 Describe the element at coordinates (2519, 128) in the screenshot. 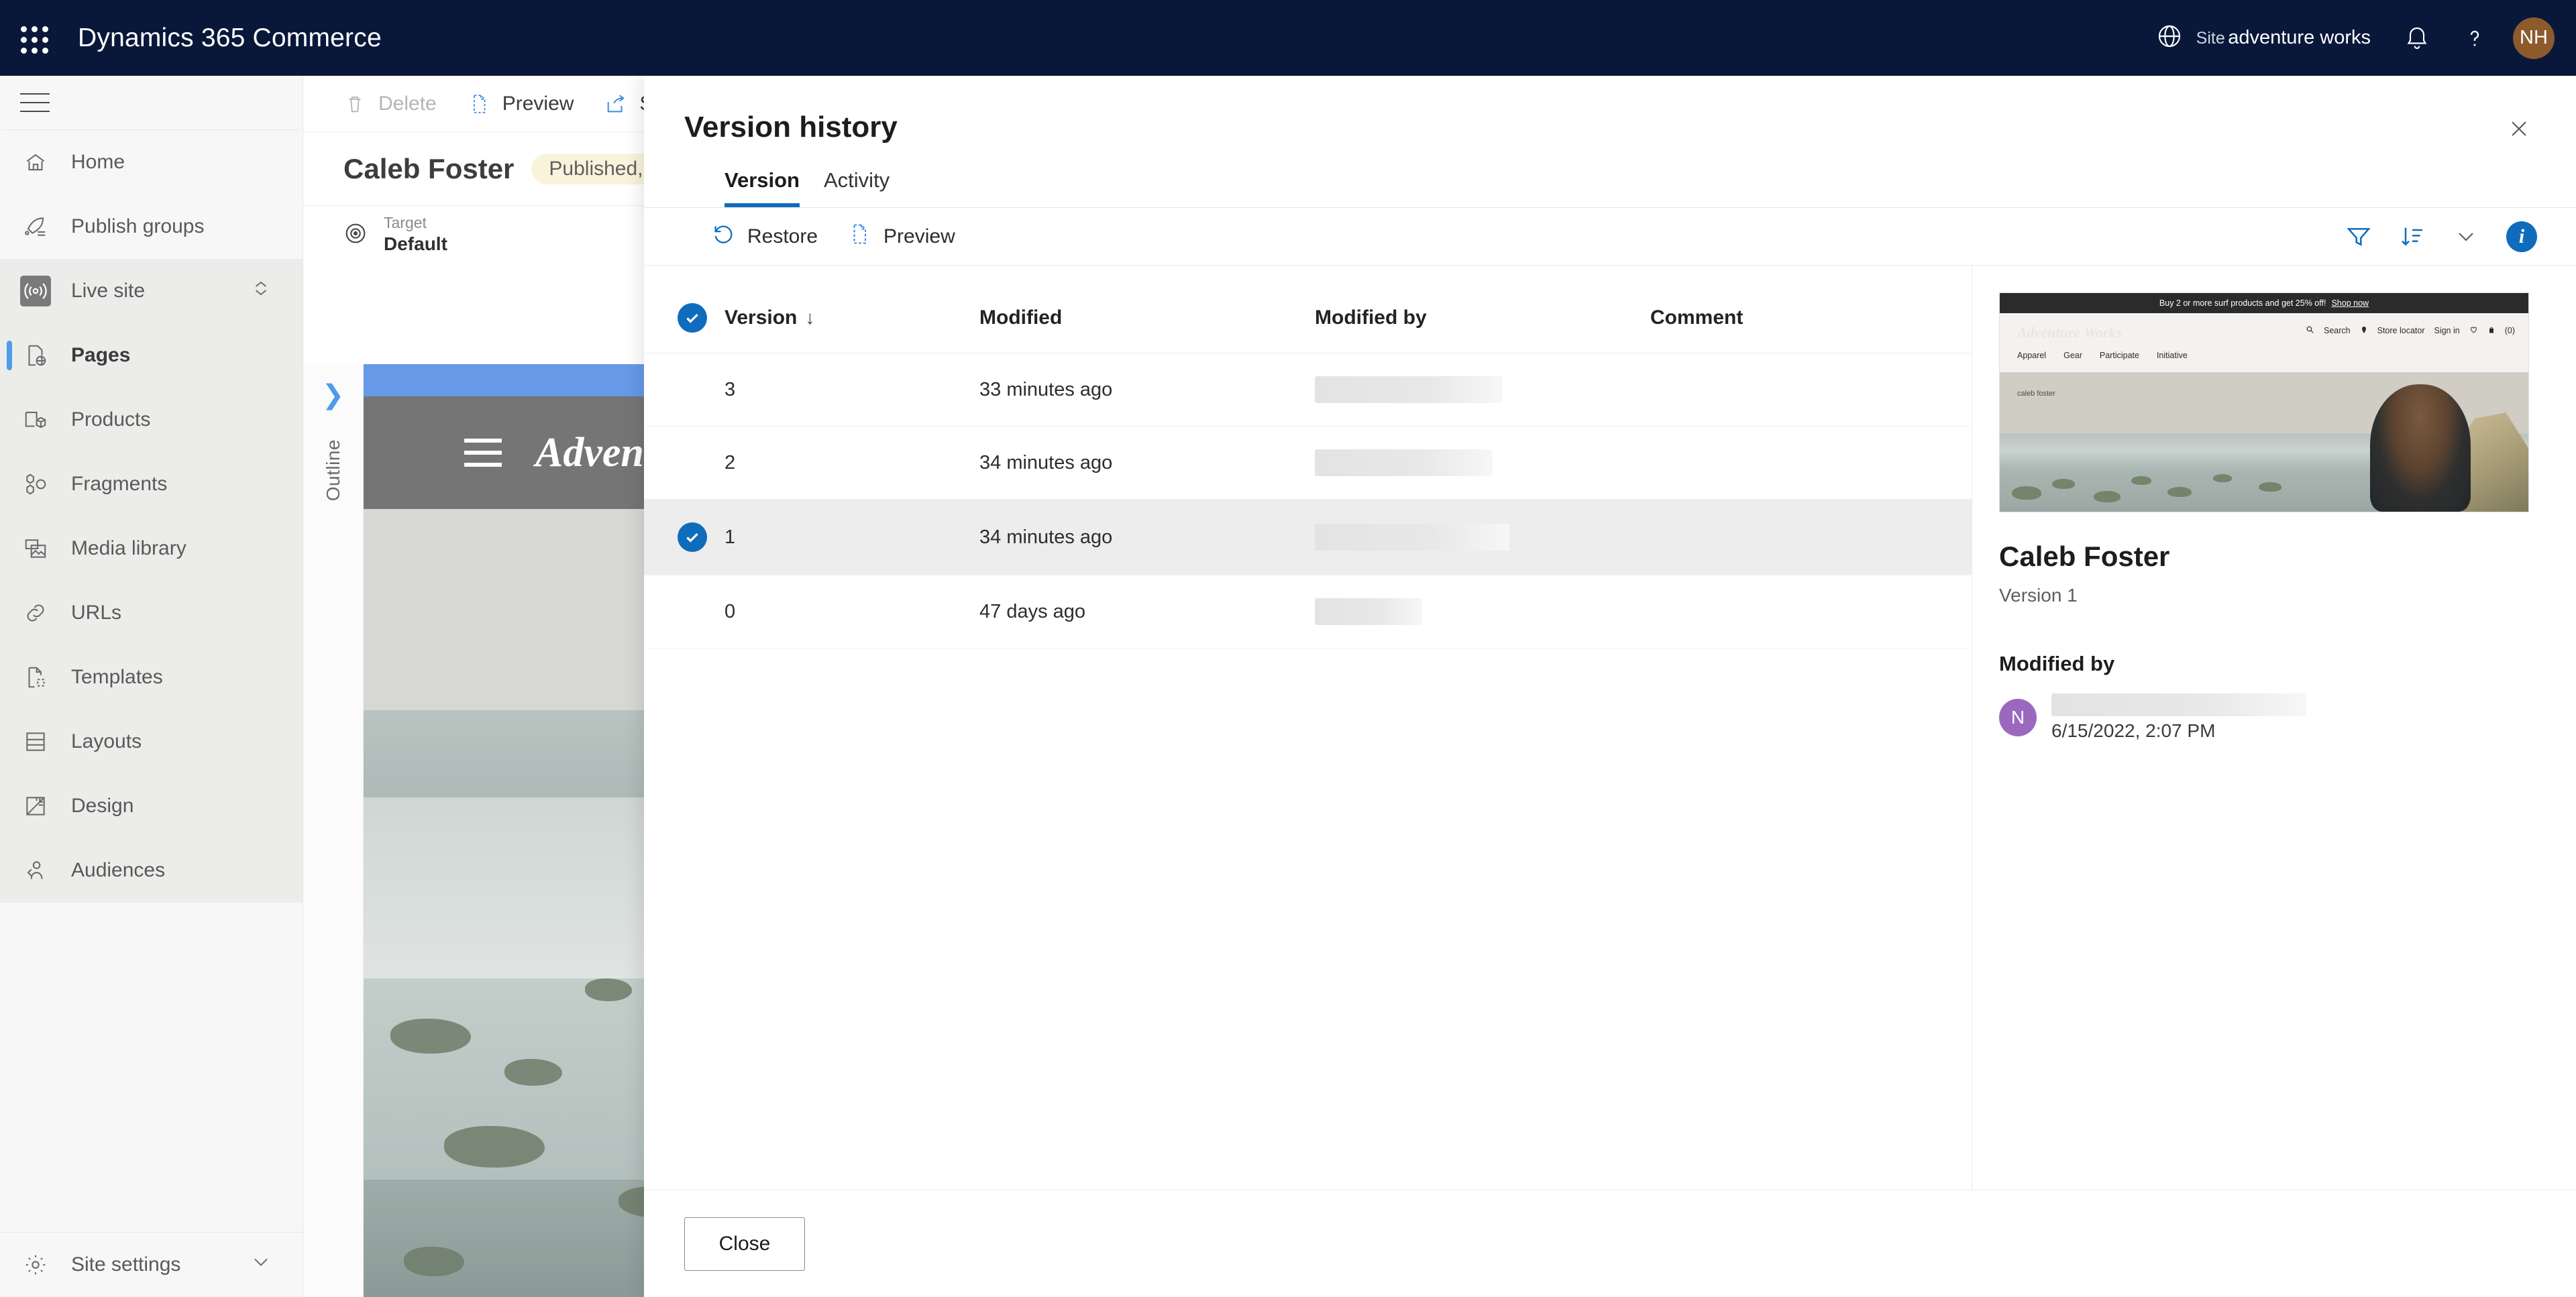

I see `close-icon` at that location.